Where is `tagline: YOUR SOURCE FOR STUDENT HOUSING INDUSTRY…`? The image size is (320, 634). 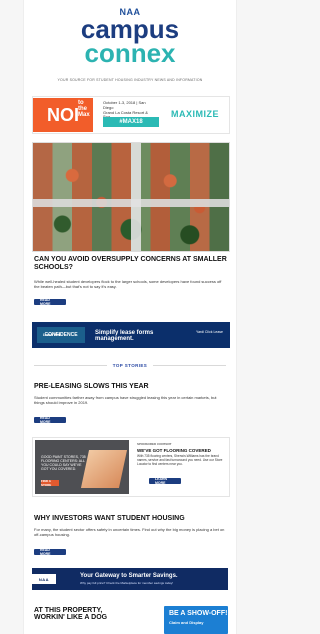 tagline: YOUR SOURCE FOR STUDENT HOUSING INDUSTRY… is located at coordinates (130, 80).